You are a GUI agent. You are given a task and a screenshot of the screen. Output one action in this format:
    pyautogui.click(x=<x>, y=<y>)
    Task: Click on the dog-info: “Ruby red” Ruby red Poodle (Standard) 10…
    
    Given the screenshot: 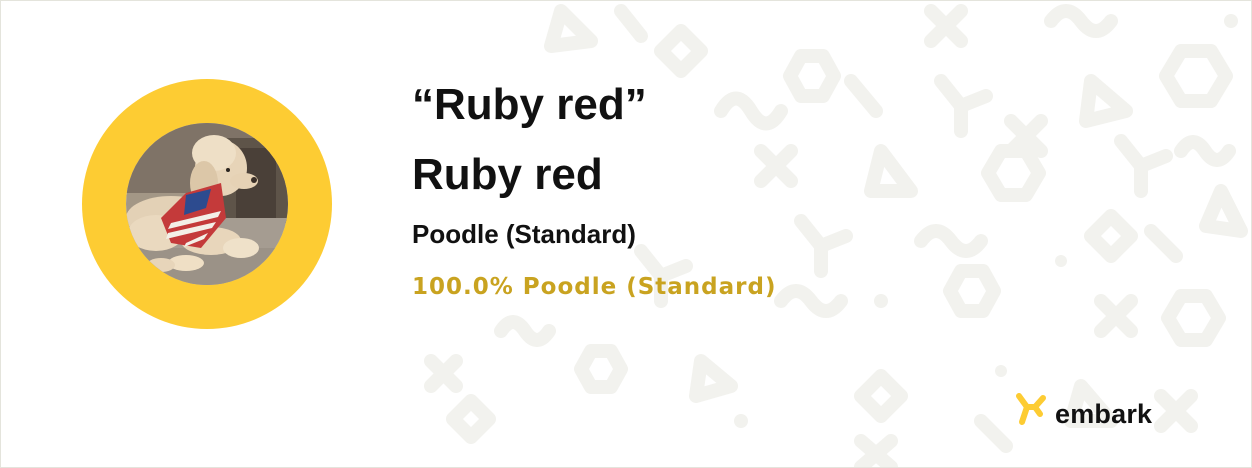 What is the action you would take?
    pyautogui.click(x=594, y=189)
    